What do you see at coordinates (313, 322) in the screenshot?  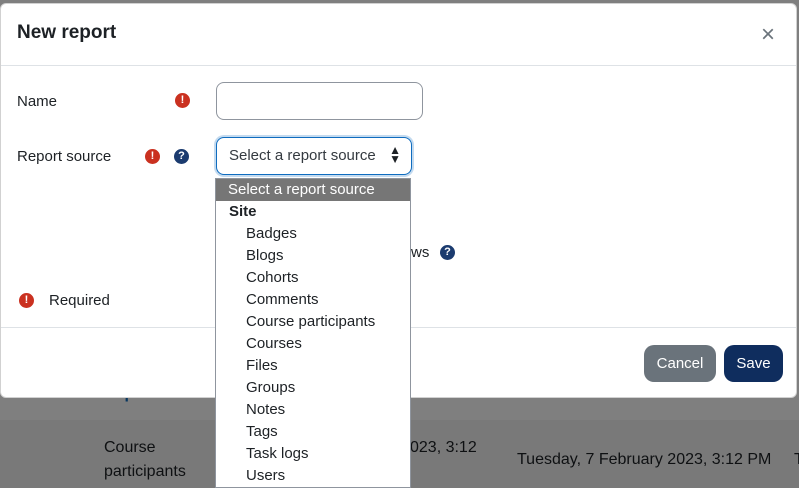 I see `option-course-participants: Course participants` at bounding box center [313, 322].